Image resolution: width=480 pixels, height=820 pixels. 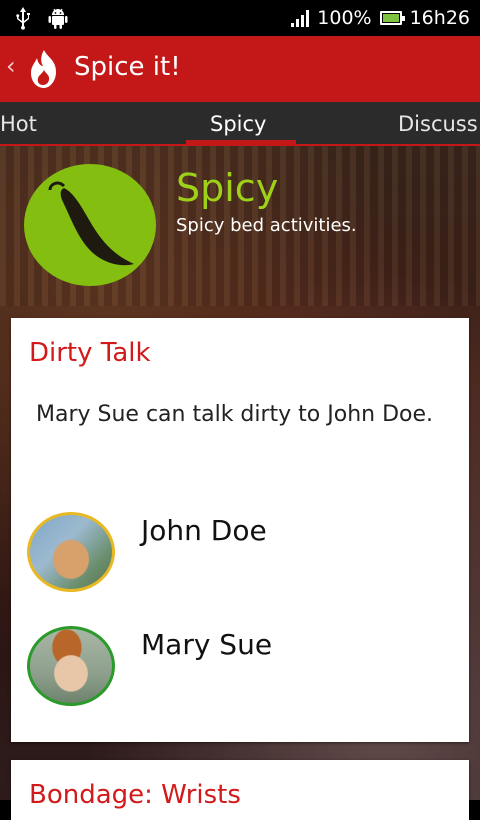 What do you see at coordinates (266, 225) in the screenshot?
I see `category-description: Spicy bed activities.` at bounding box center [266, 225].